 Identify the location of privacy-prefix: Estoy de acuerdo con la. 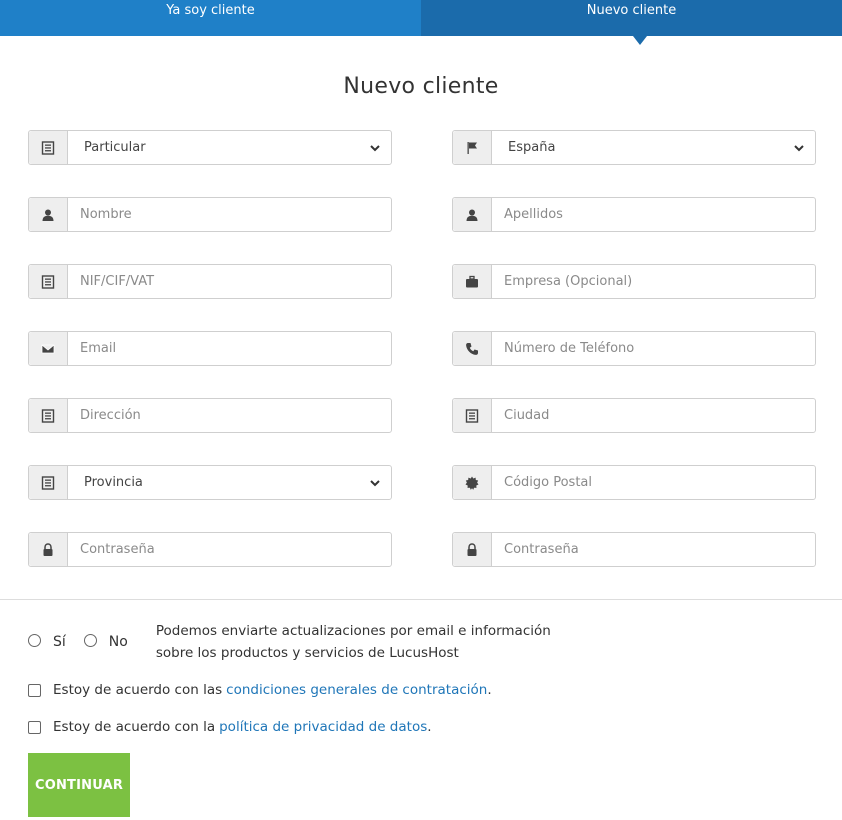
(134, 727).